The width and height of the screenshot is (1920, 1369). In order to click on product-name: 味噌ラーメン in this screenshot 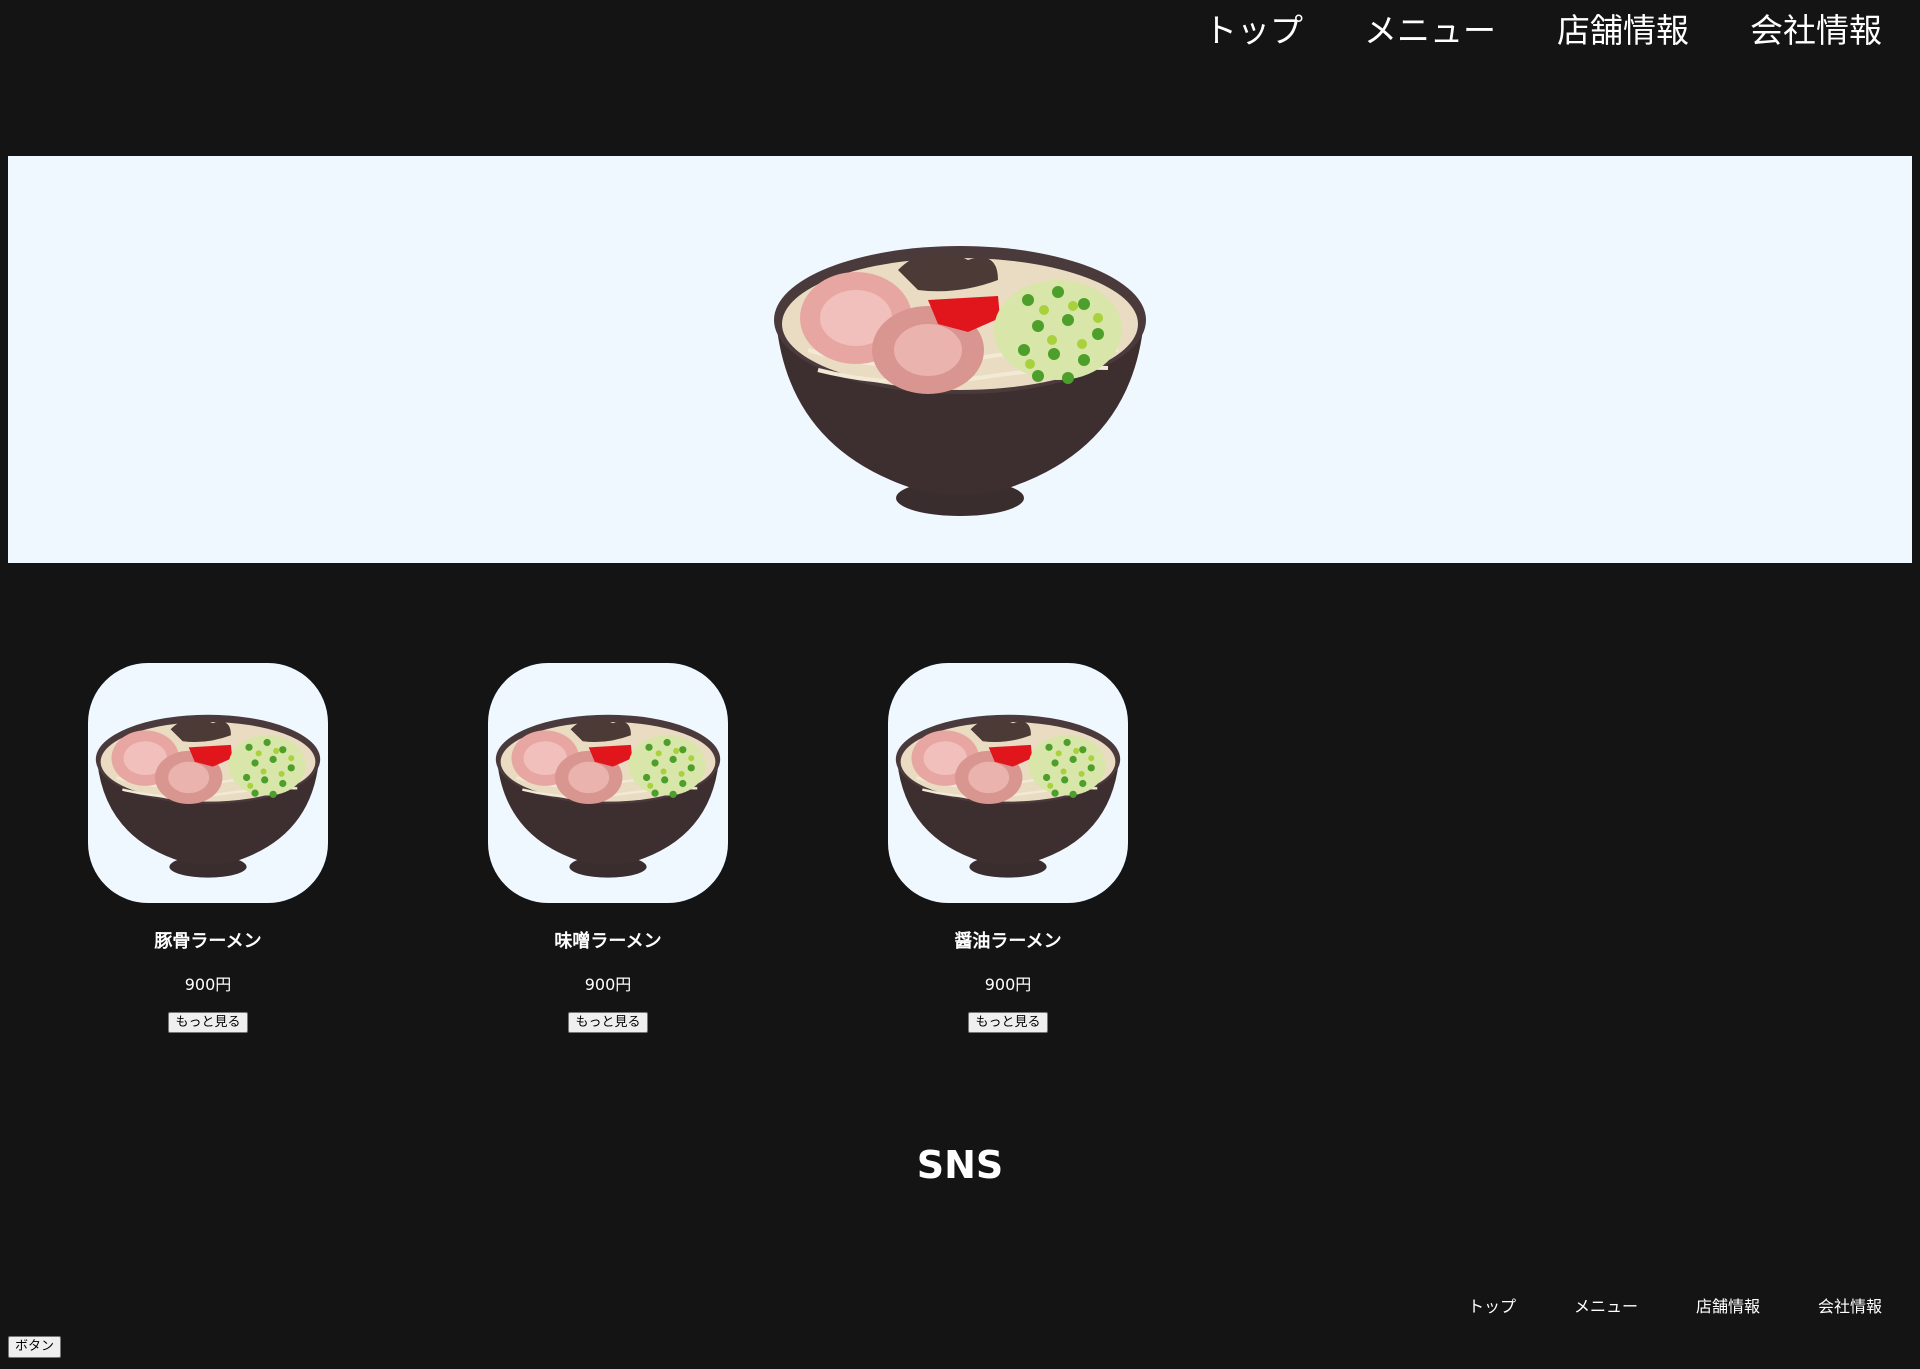, I will do `click(608, 941)`.